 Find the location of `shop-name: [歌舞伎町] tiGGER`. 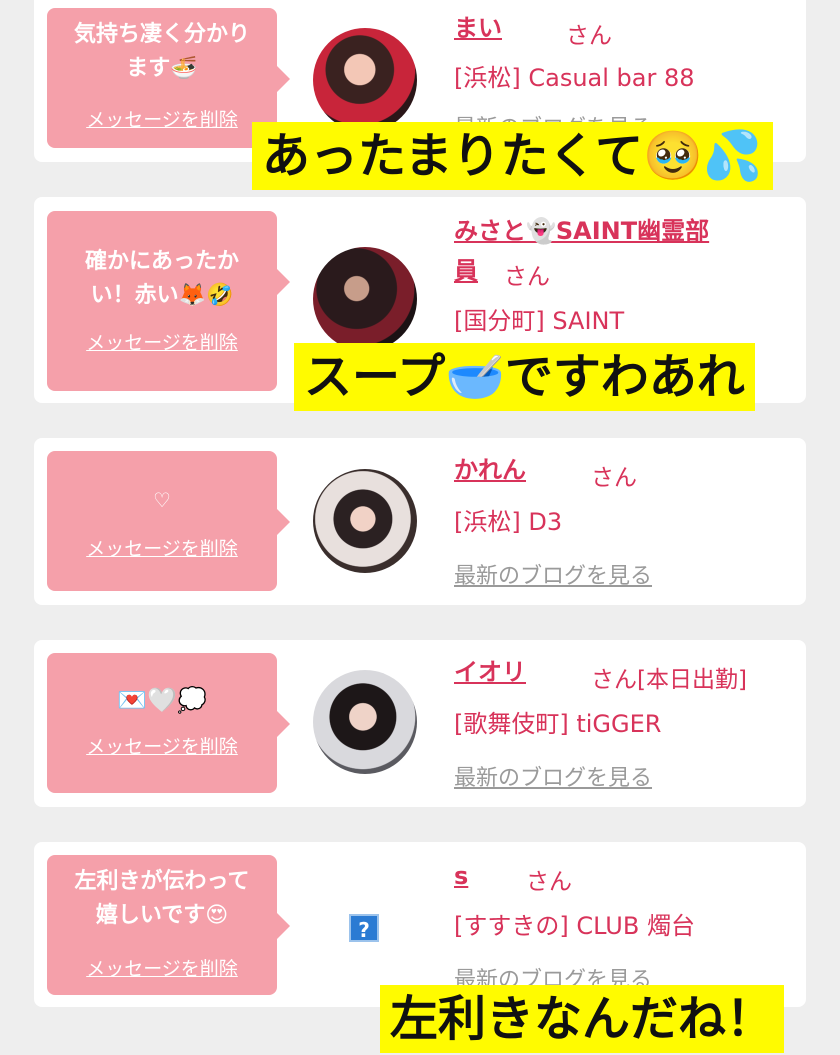

shop-name: [歌舞伎町] tiGGER is located at coordinates (558, 724).